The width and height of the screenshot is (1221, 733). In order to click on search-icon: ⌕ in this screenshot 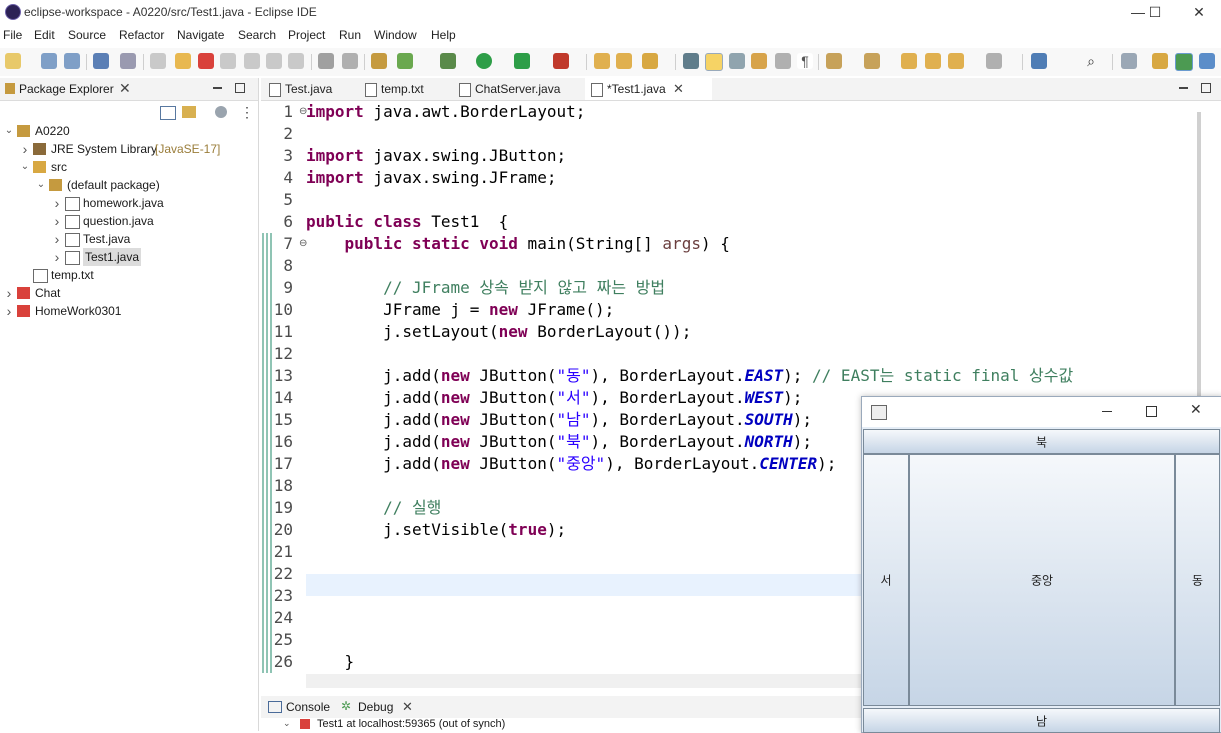, I will do `click(1091, 61)`.